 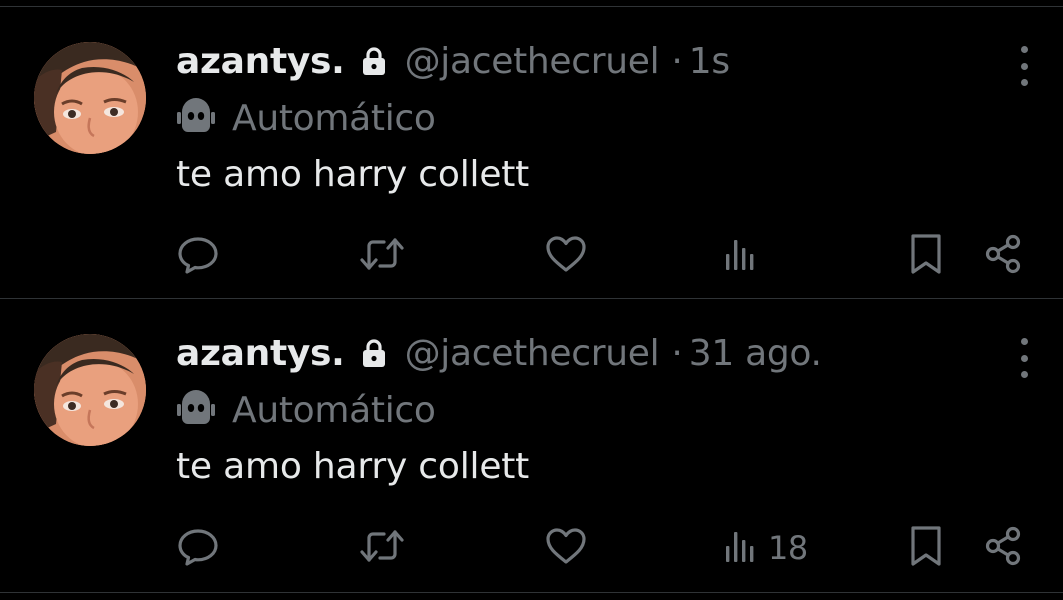 I want to click on views-button: 18, so click(x=765, y=548).